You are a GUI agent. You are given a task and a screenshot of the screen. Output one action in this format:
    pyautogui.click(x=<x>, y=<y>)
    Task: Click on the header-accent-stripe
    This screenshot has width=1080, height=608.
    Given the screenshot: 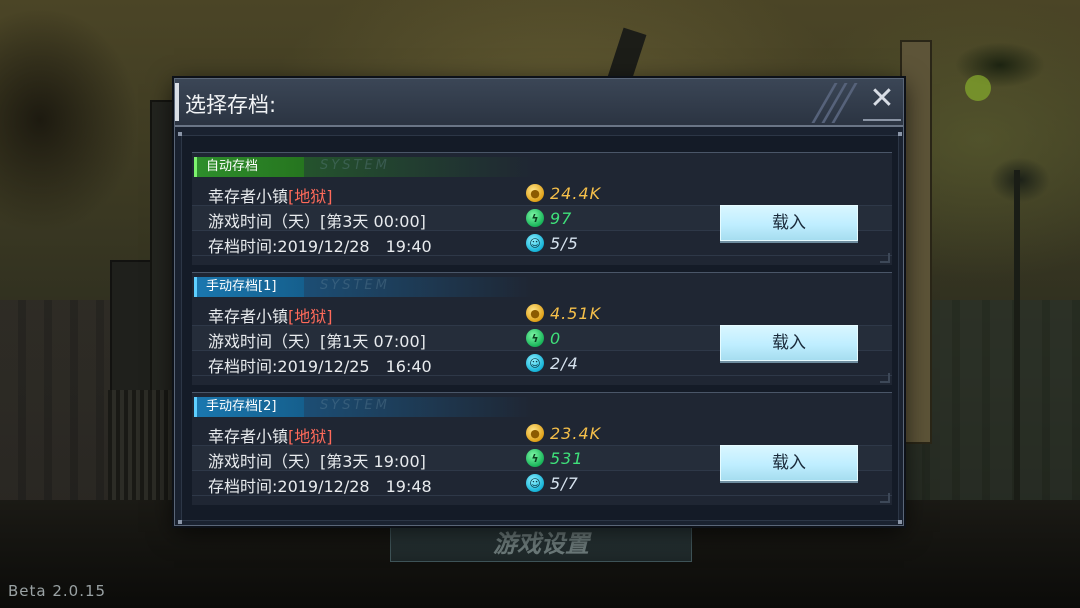 What is the action you would take?
    pyautogui.click(x=177, y=102)
    